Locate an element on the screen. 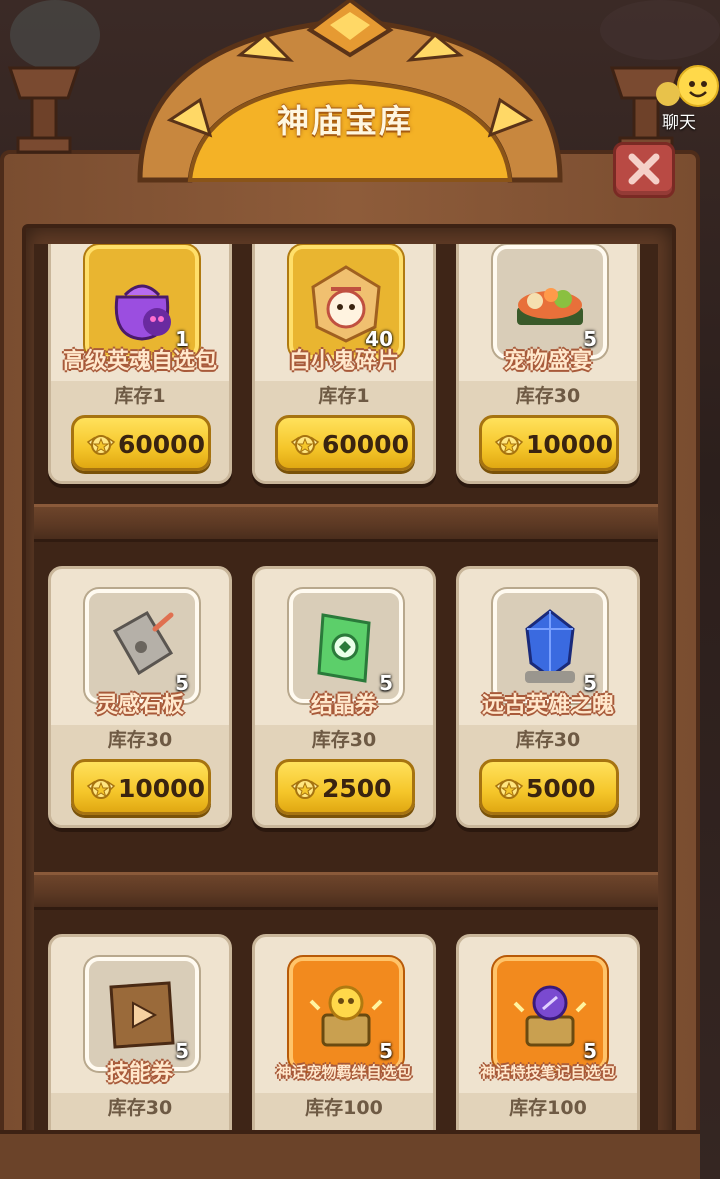  shop-item-card: 40 白小鬼碎片 库存1 60000 is located at coordinates (344, 364).